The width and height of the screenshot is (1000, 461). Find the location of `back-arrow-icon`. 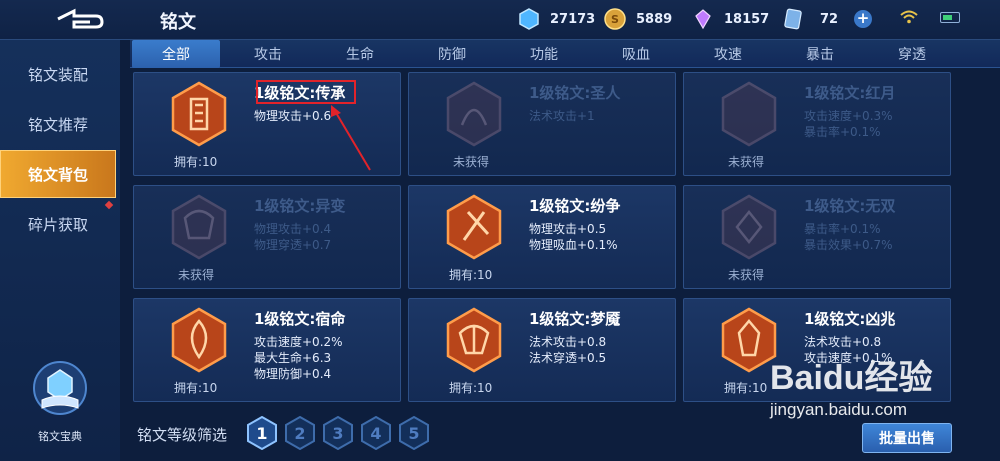

back-arrow-icon is located at coordinates (80, 18).